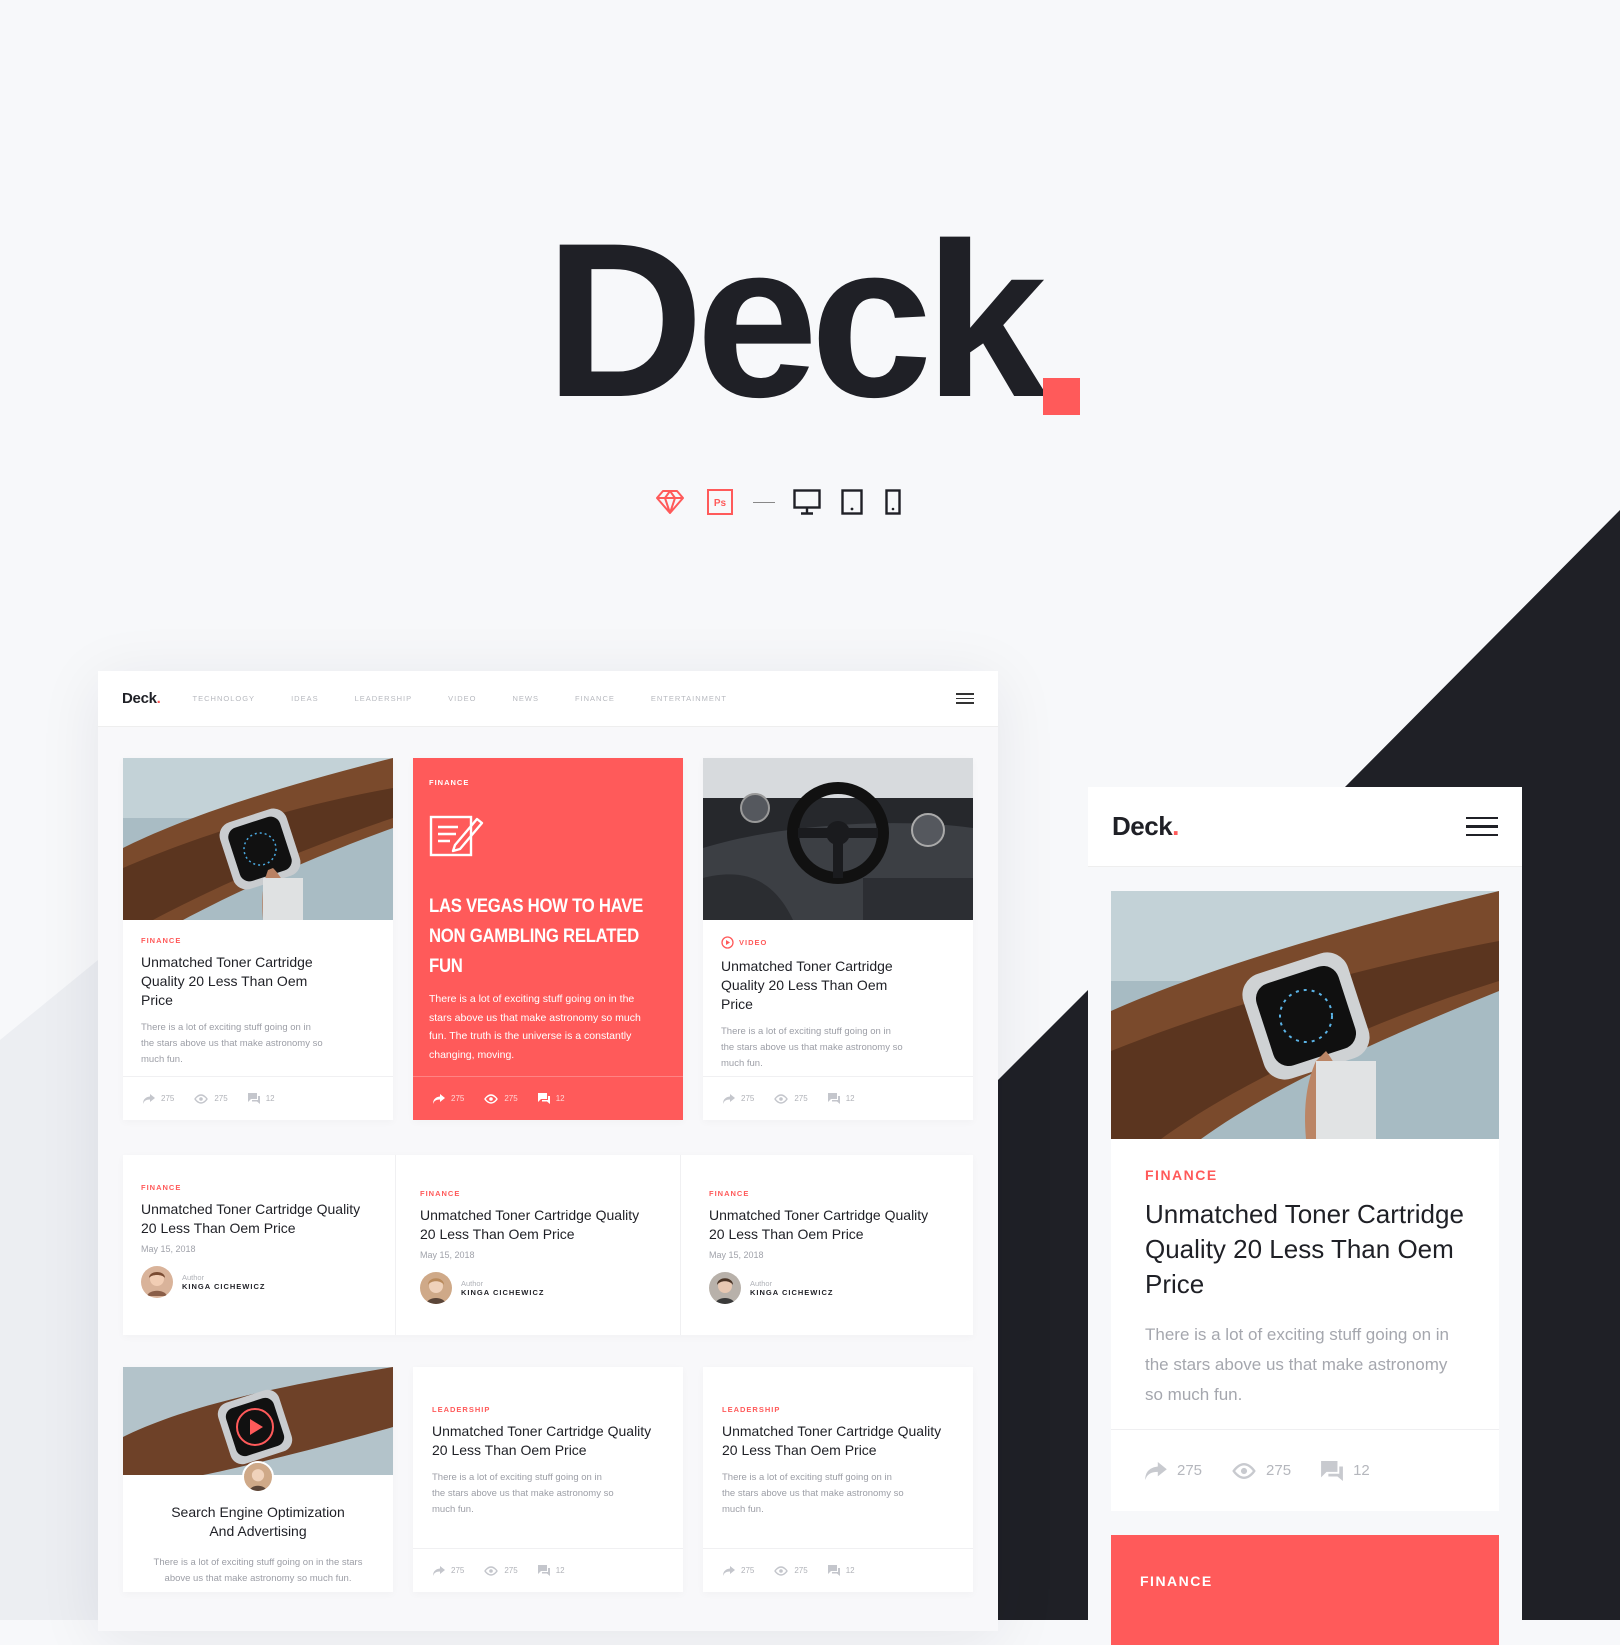  I want to click on eye-icon, so click(781, 1570).